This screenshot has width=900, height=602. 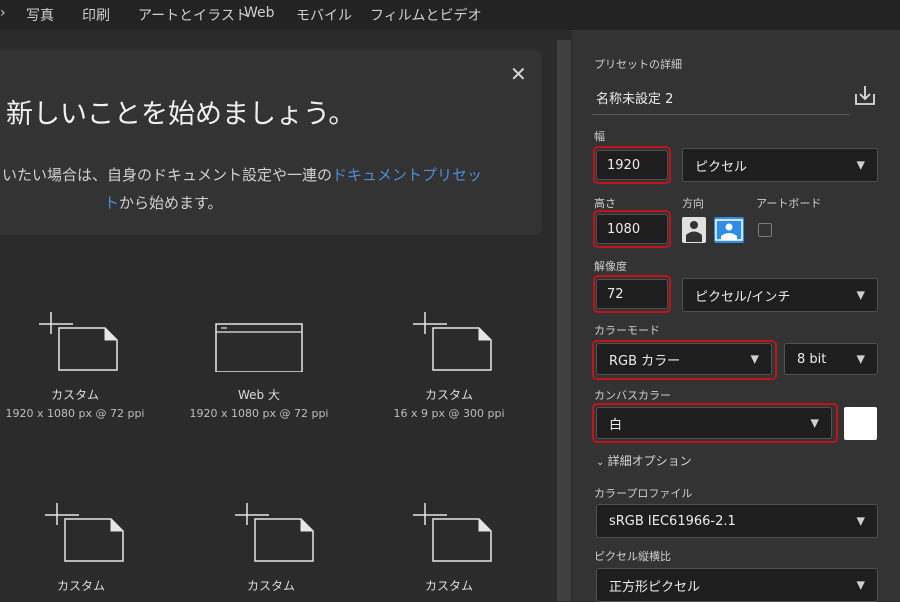 What do you see at coordinates (96, 15) in the screenshot?
I see `tab-print: 印刷` at bounding box center [96, 15].